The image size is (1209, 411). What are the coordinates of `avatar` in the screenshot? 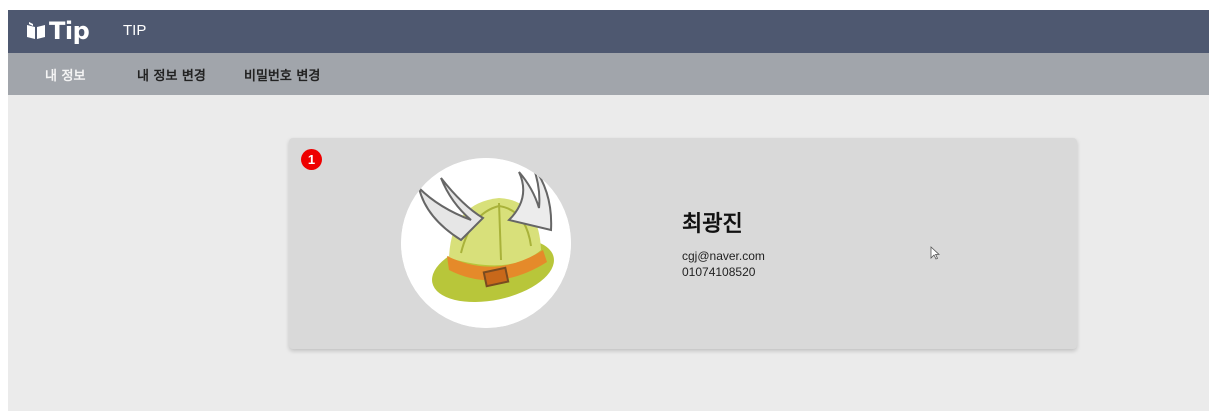 It's located at (486, 243).